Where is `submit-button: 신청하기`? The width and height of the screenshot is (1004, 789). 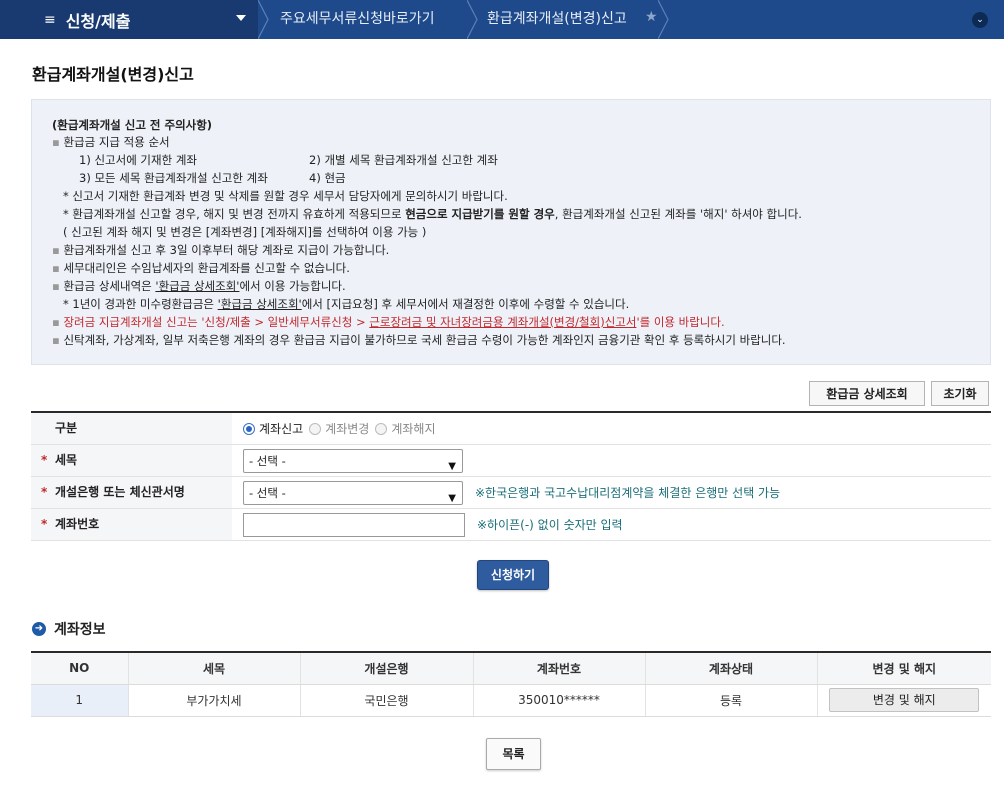 submit-button: 신청하기 is located at coordinates (513, 575).